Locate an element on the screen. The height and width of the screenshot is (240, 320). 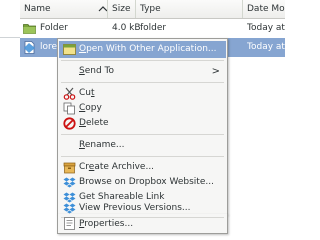
side-pane is located at coordinates (10, 120).